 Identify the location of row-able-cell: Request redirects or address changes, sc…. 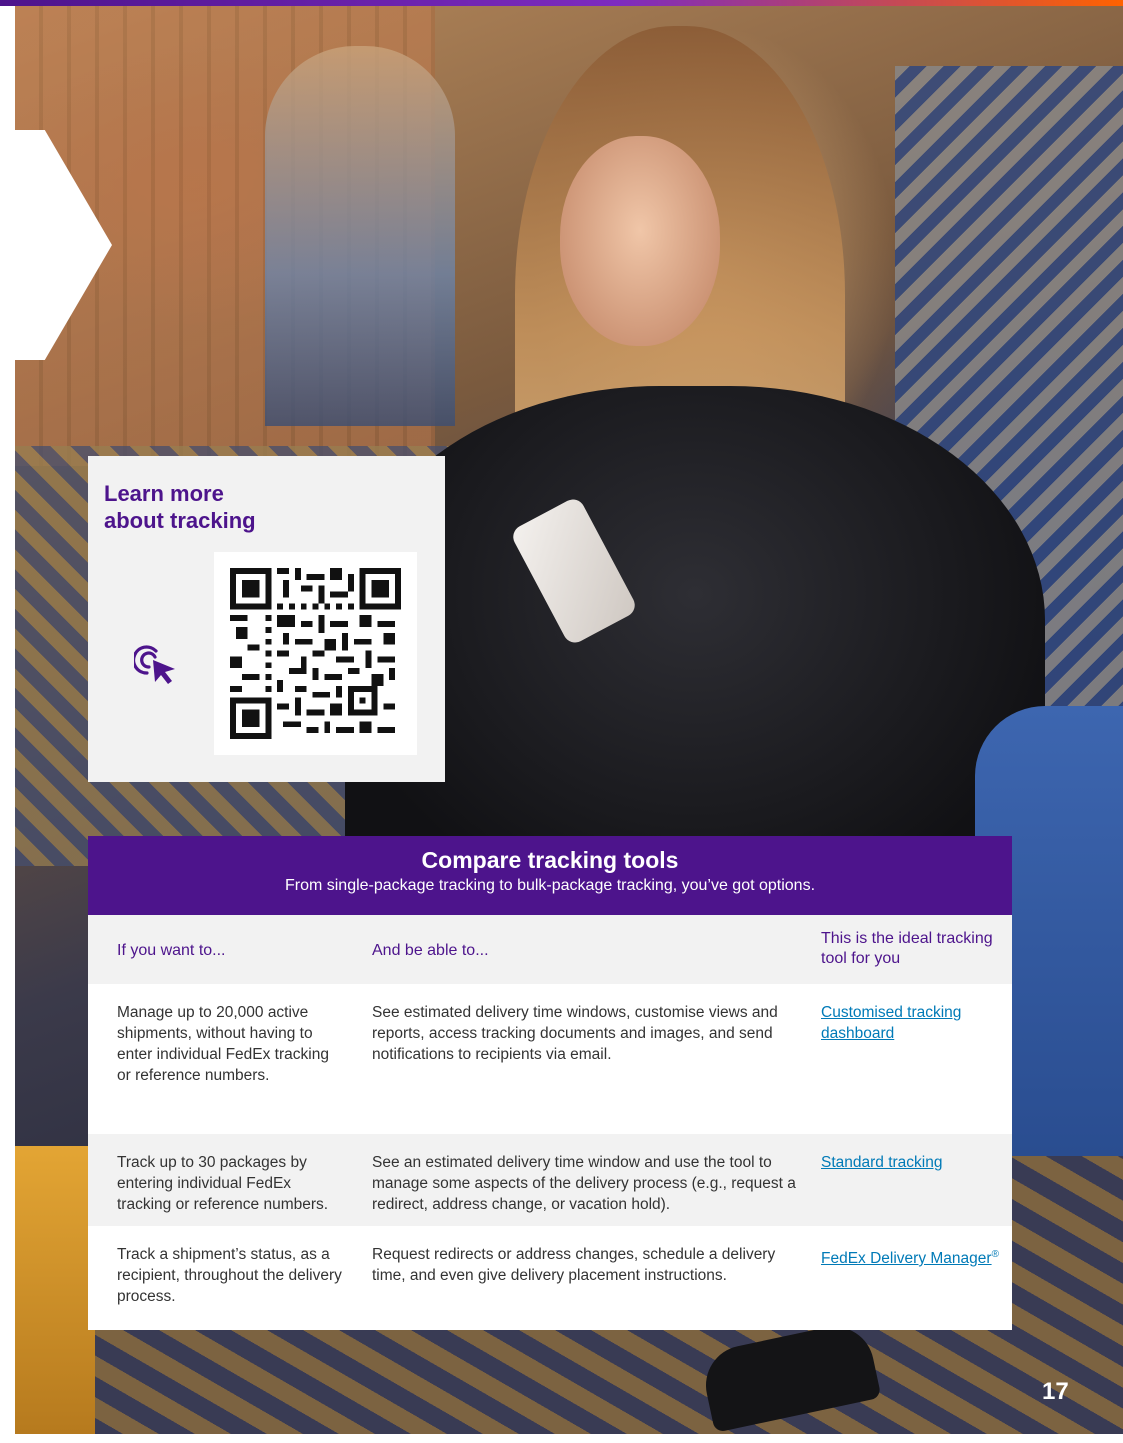
(574, 1265).